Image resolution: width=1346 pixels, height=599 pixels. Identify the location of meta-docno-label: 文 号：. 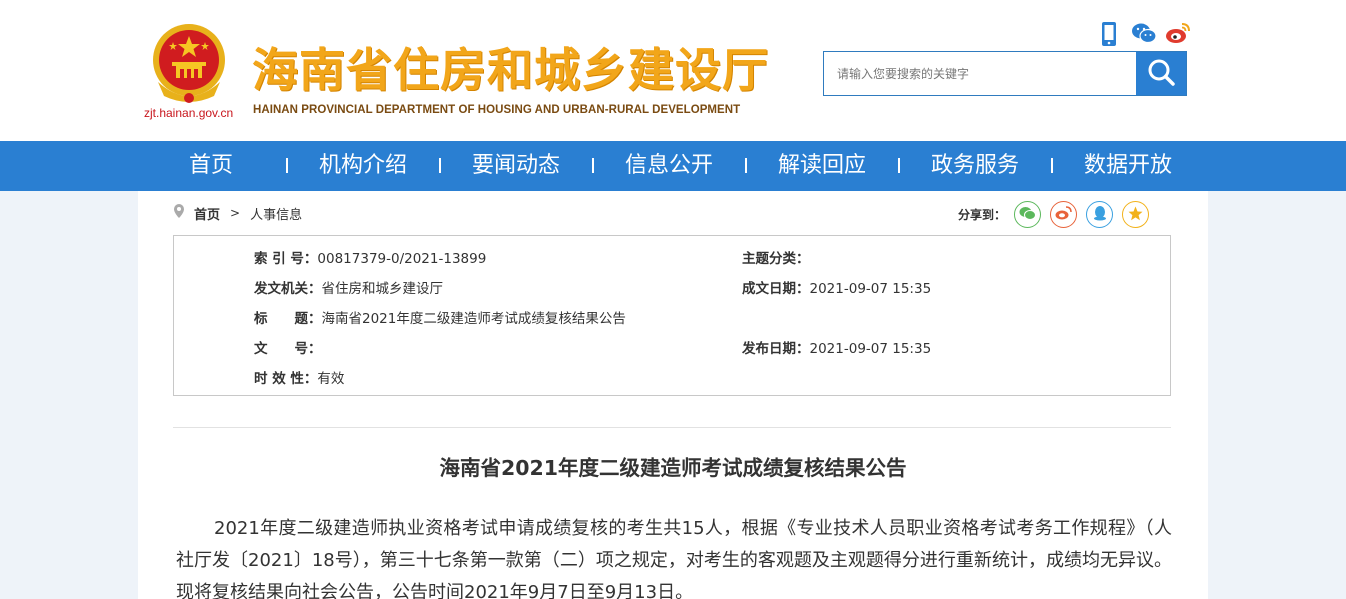
(288, 349).